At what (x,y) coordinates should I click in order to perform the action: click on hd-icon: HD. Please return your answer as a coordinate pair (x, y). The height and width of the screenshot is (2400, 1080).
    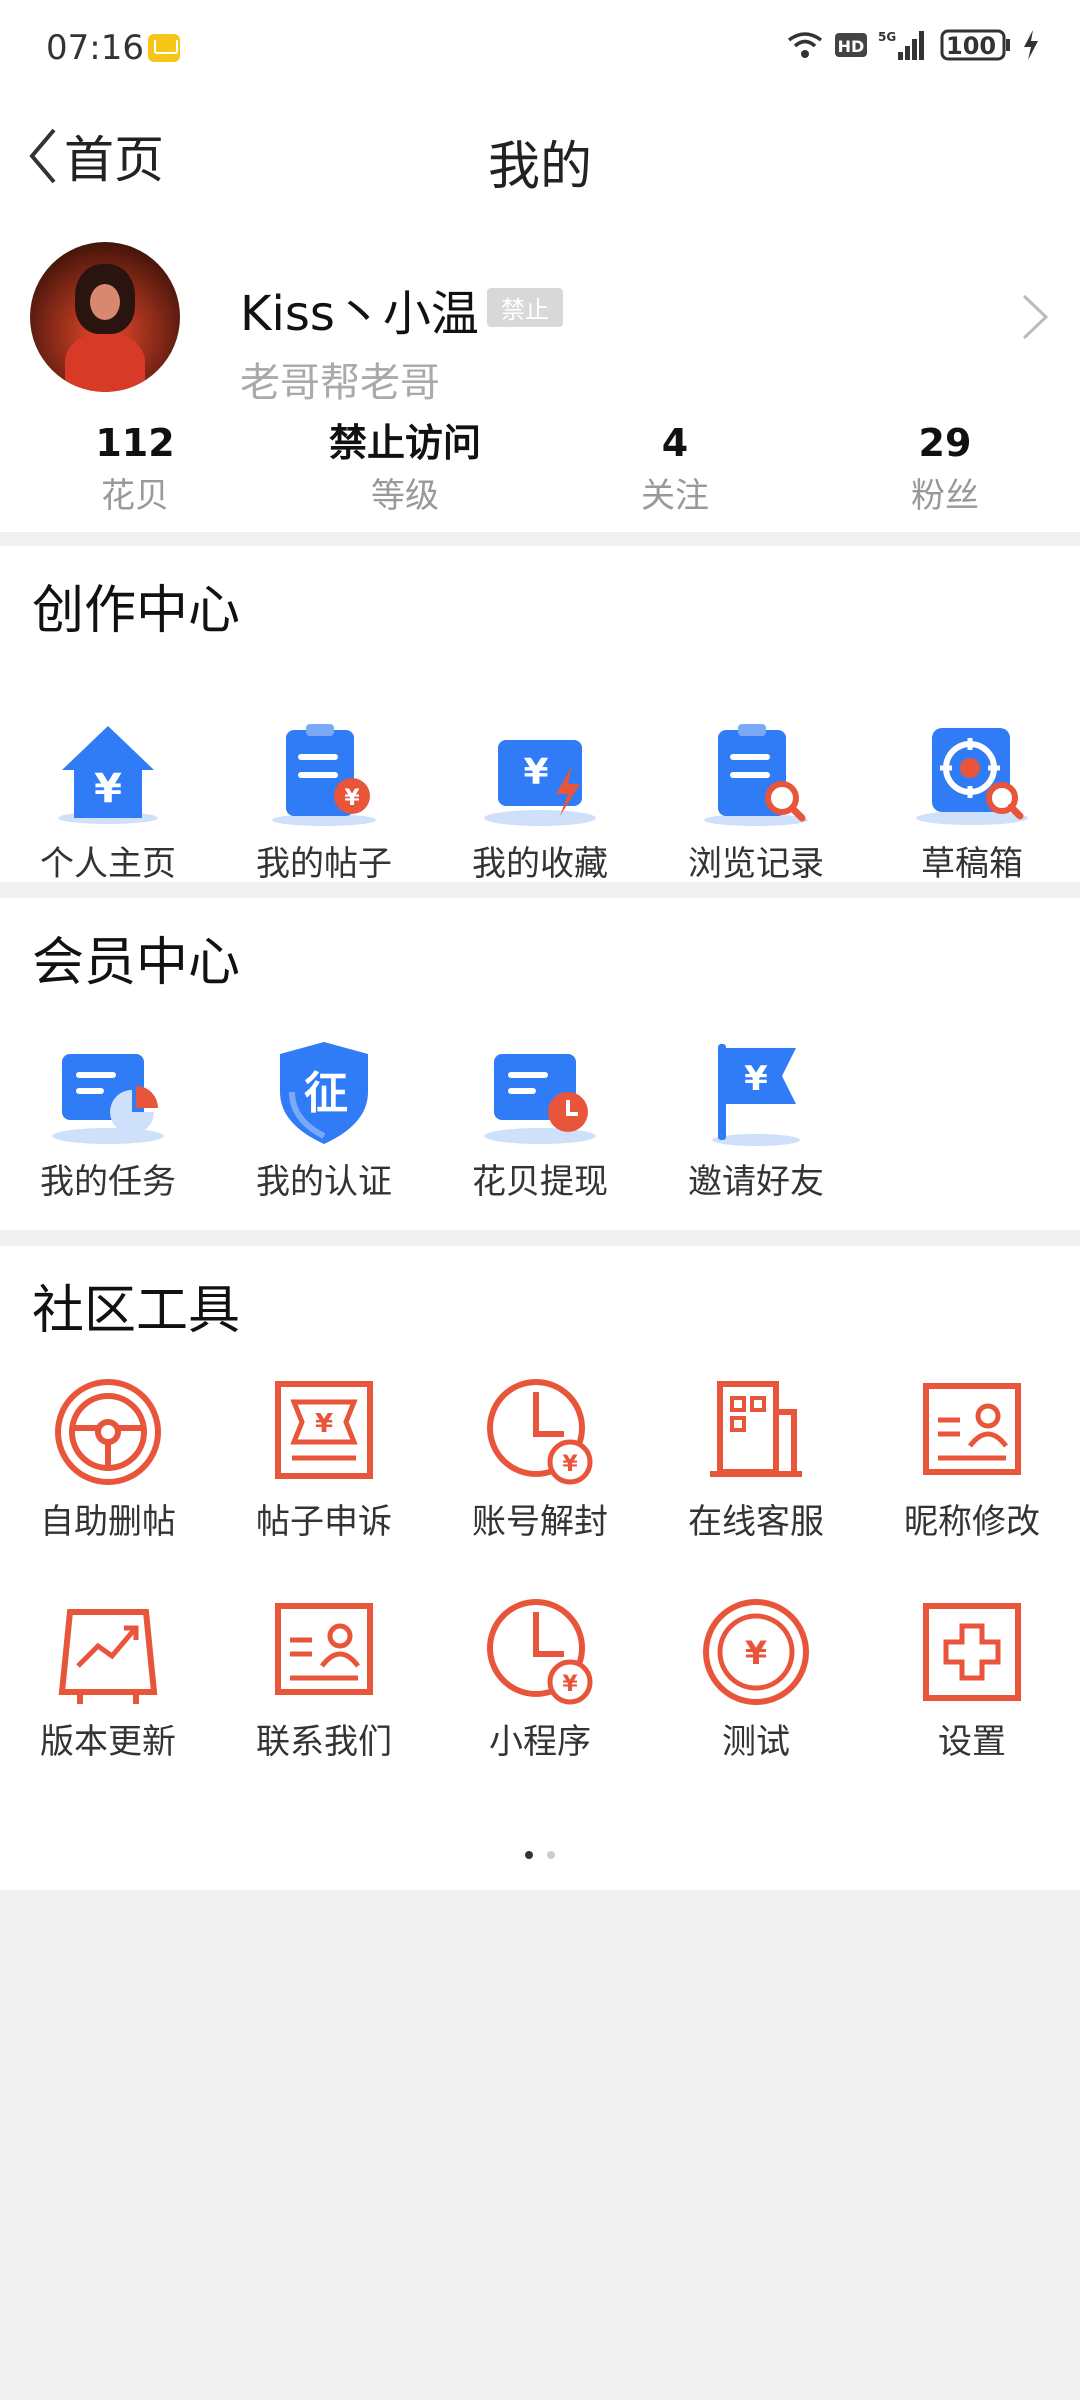
    Looking at the image, I should click on (851, 45).